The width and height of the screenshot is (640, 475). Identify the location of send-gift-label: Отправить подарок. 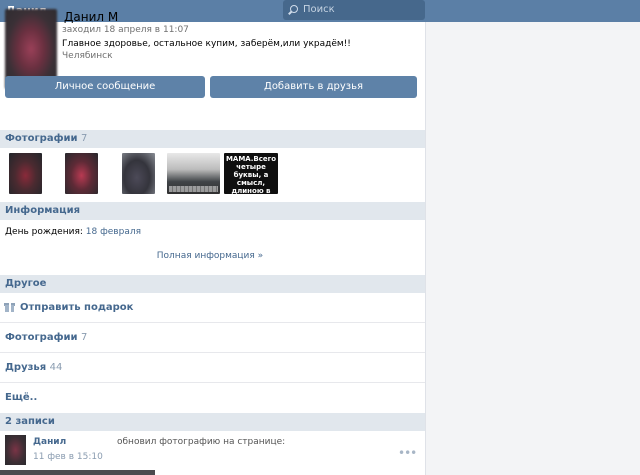
(77, 307).